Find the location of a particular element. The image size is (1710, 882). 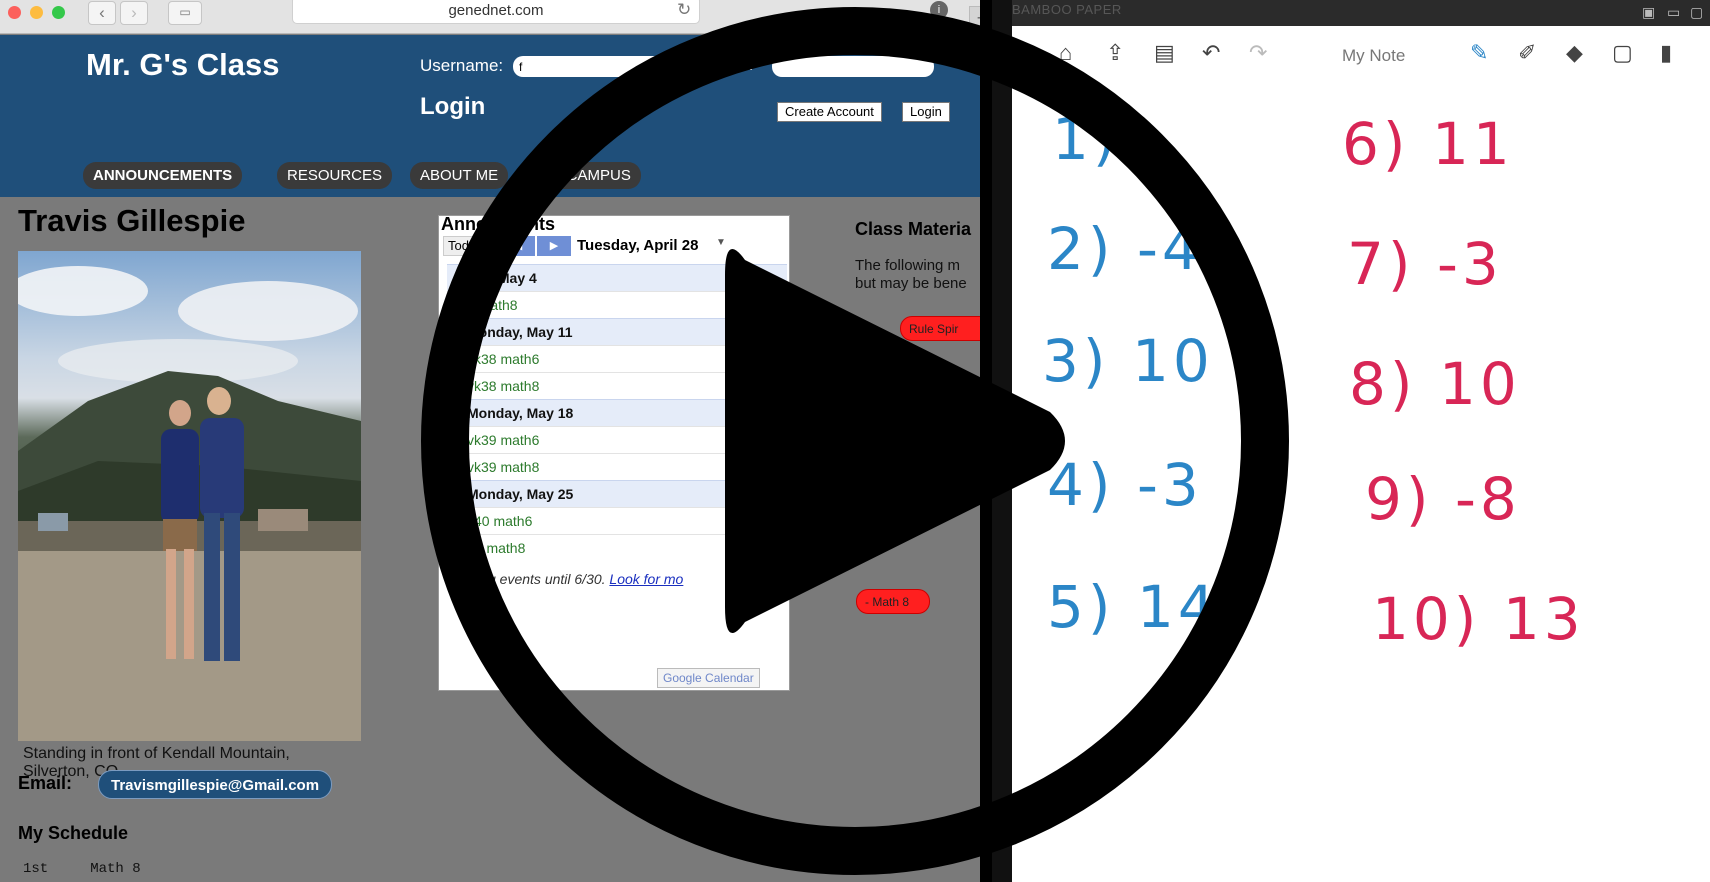

sidebar-icon: ▭ is located at coordinates (185, 13).